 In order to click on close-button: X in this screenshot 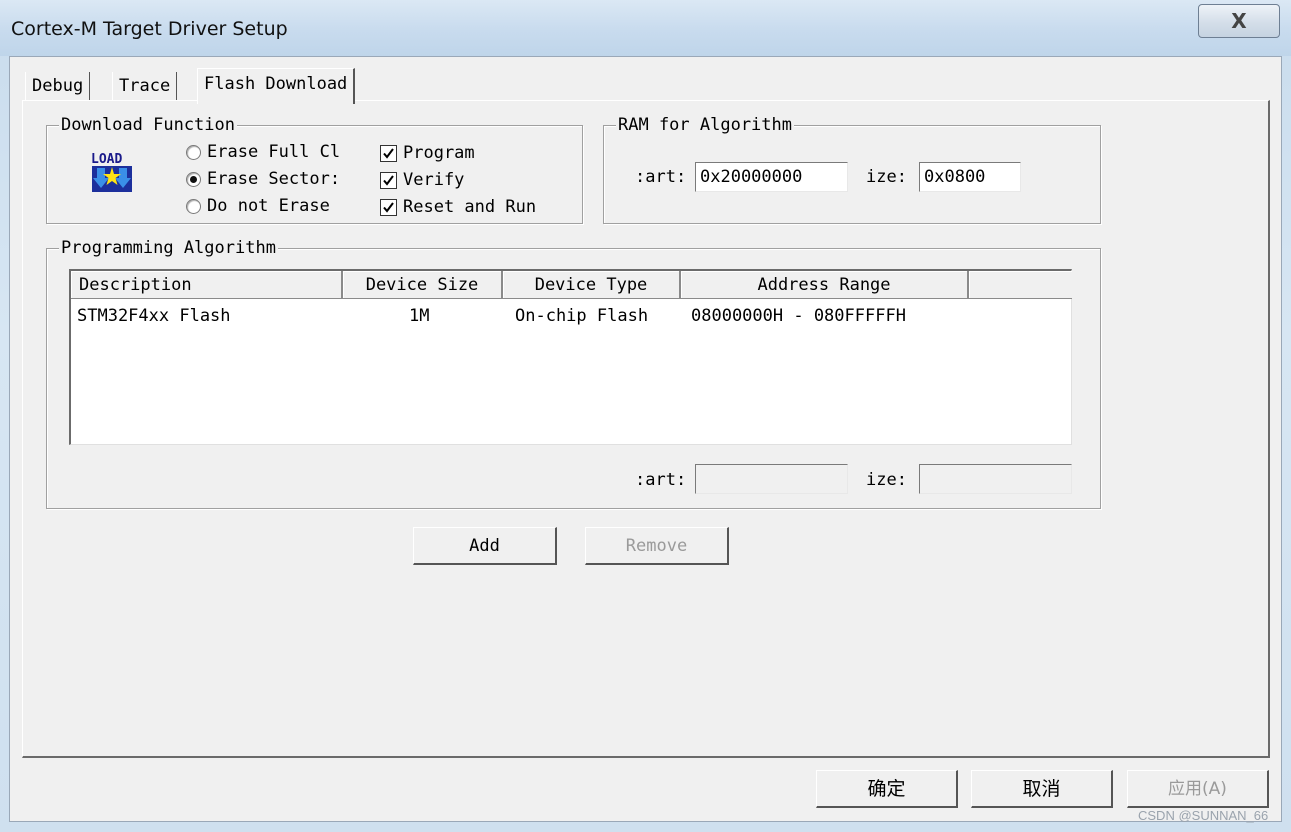, I will do `click(1239, 21)`.